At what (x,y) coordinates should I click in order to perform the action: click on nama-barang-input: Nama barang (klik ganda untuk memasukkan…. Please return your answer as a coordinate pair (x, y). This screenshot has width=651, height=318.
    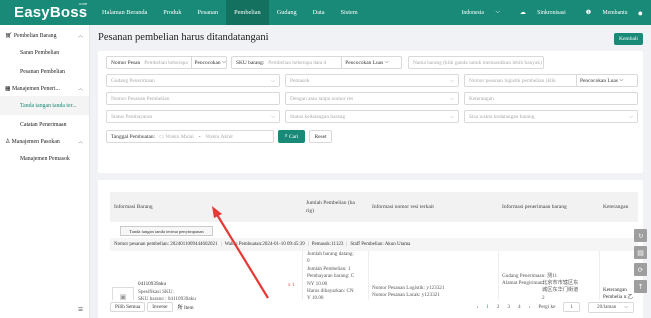
    Looking at the image, I should click on (476, 62).